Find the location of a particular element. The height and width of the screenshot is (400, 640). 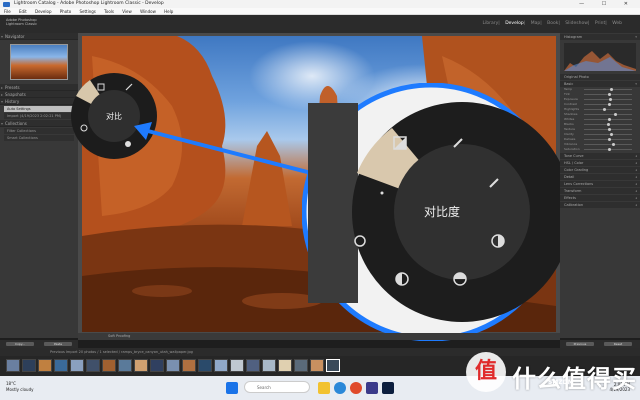

navigator-preview is located at coordinates (39, 62).